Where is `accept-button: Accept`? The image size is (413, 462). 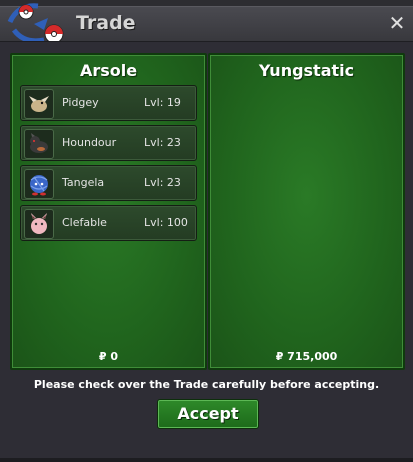
accept-button: Accept is located at coordinates (208, 414).